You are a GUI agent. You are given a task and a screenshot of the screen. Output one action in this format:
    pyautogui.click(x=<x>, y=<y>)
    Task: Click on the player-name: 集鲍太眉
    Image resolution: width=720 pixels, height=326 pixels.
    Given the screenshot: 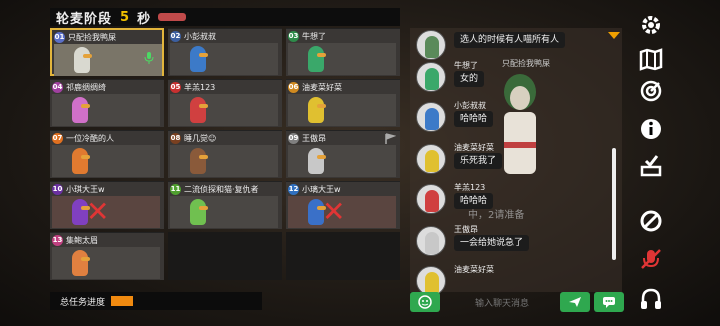 What is the action you would take?
    pyautogui.click(x=82, y=240)
    